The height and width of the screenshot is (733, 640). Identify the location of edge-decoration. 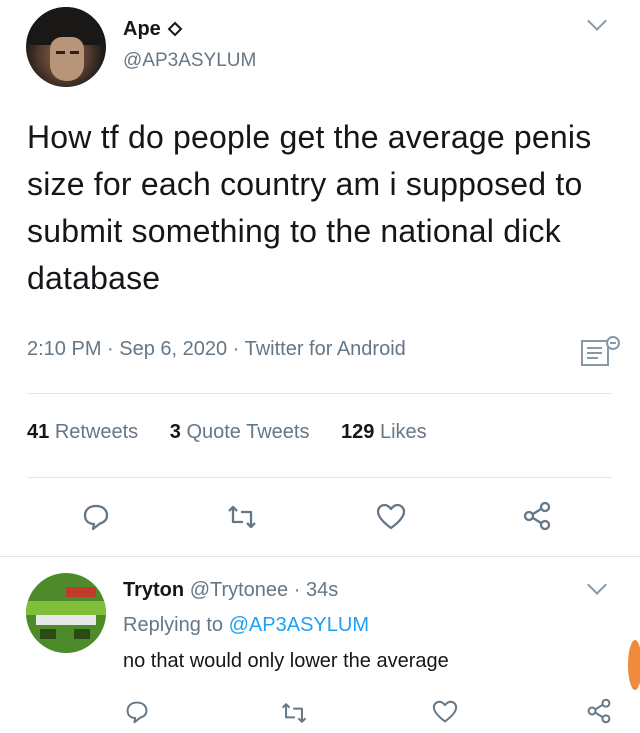
(634, 665).